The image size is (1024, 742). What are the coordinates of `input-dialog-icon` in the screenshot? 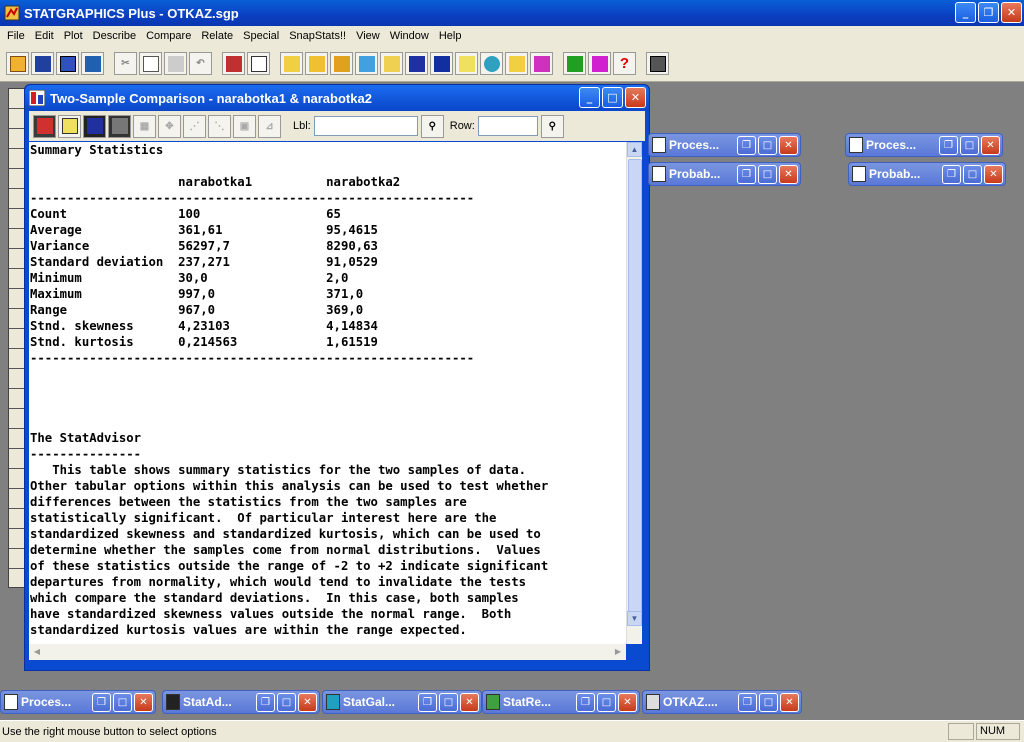 It's located at (44, 126).